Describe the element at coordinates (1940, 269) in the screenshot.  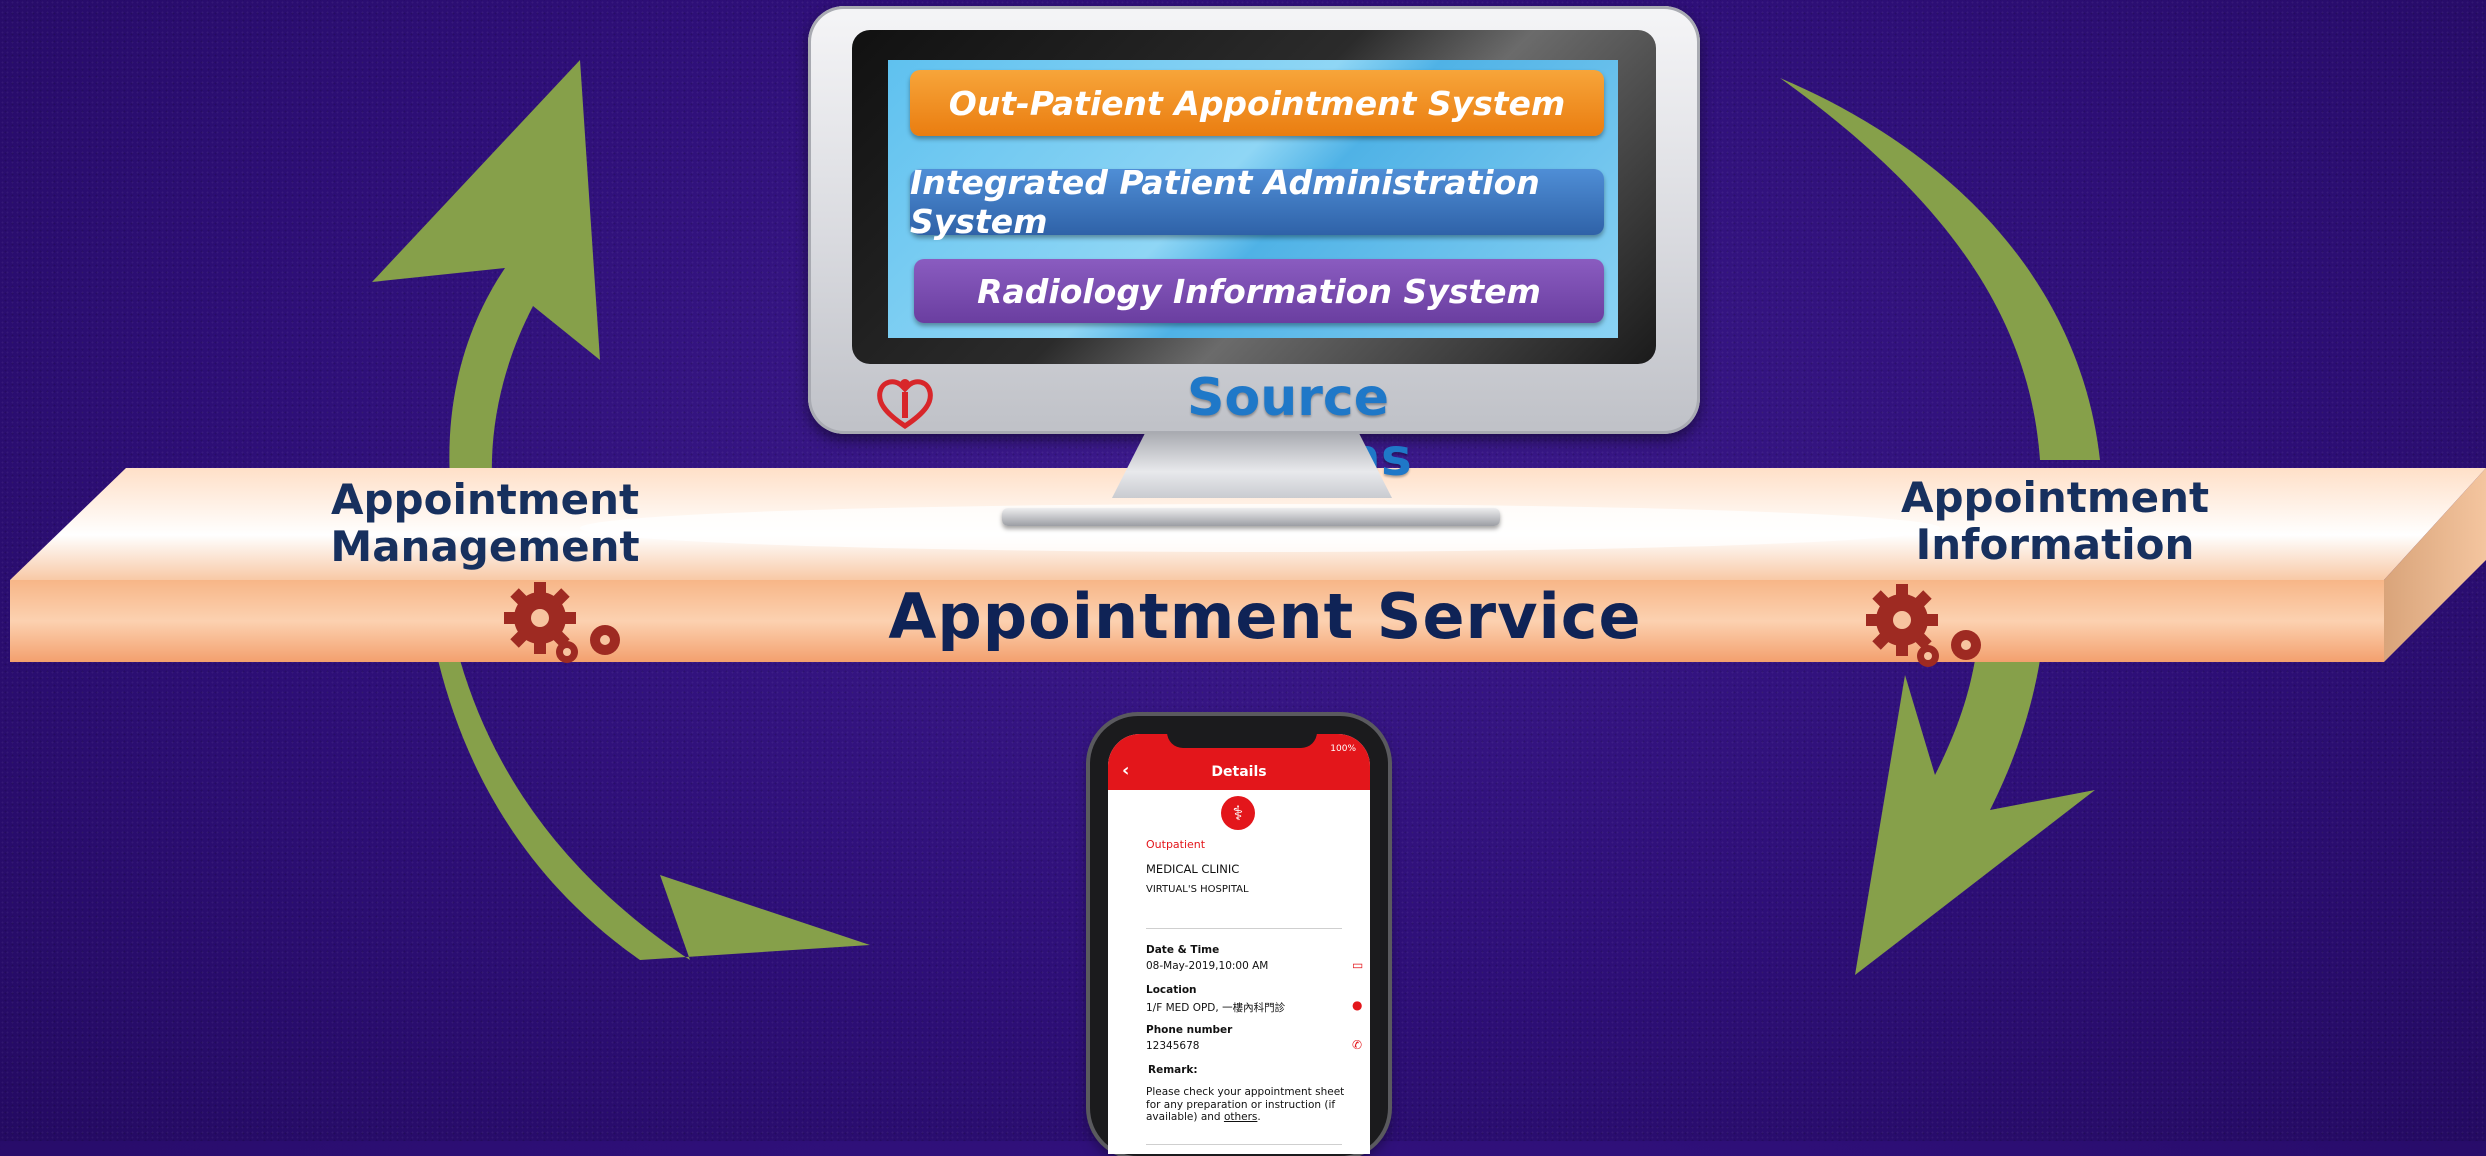
I see `arrow-right-top` at that location.